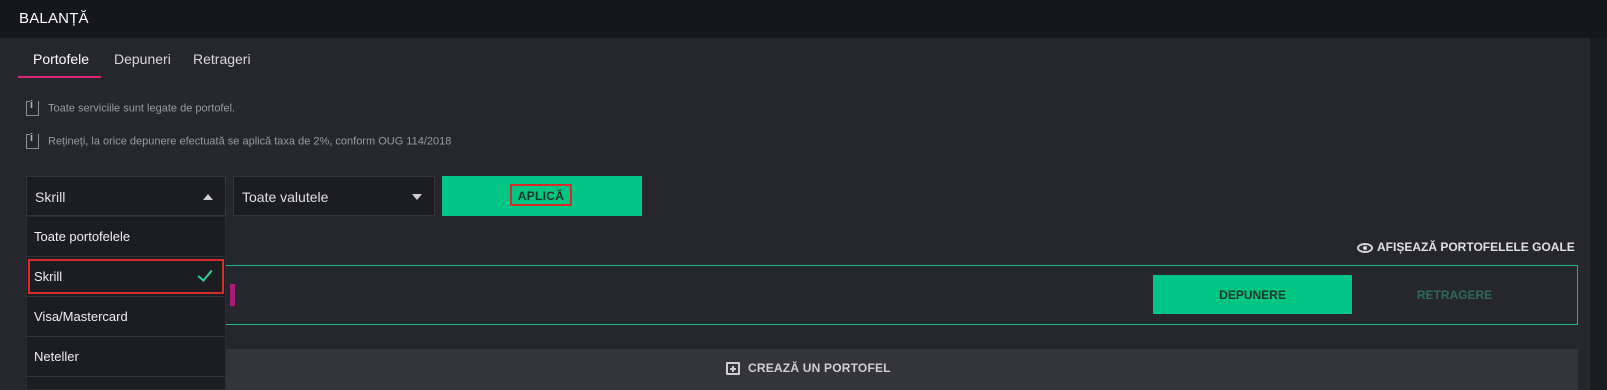 Image resolution: width=1607 pixels, height=390 pixels. Describe the element at coordinates (59, 77) in the screenshot. I see `active-tab-indicator` at that location.